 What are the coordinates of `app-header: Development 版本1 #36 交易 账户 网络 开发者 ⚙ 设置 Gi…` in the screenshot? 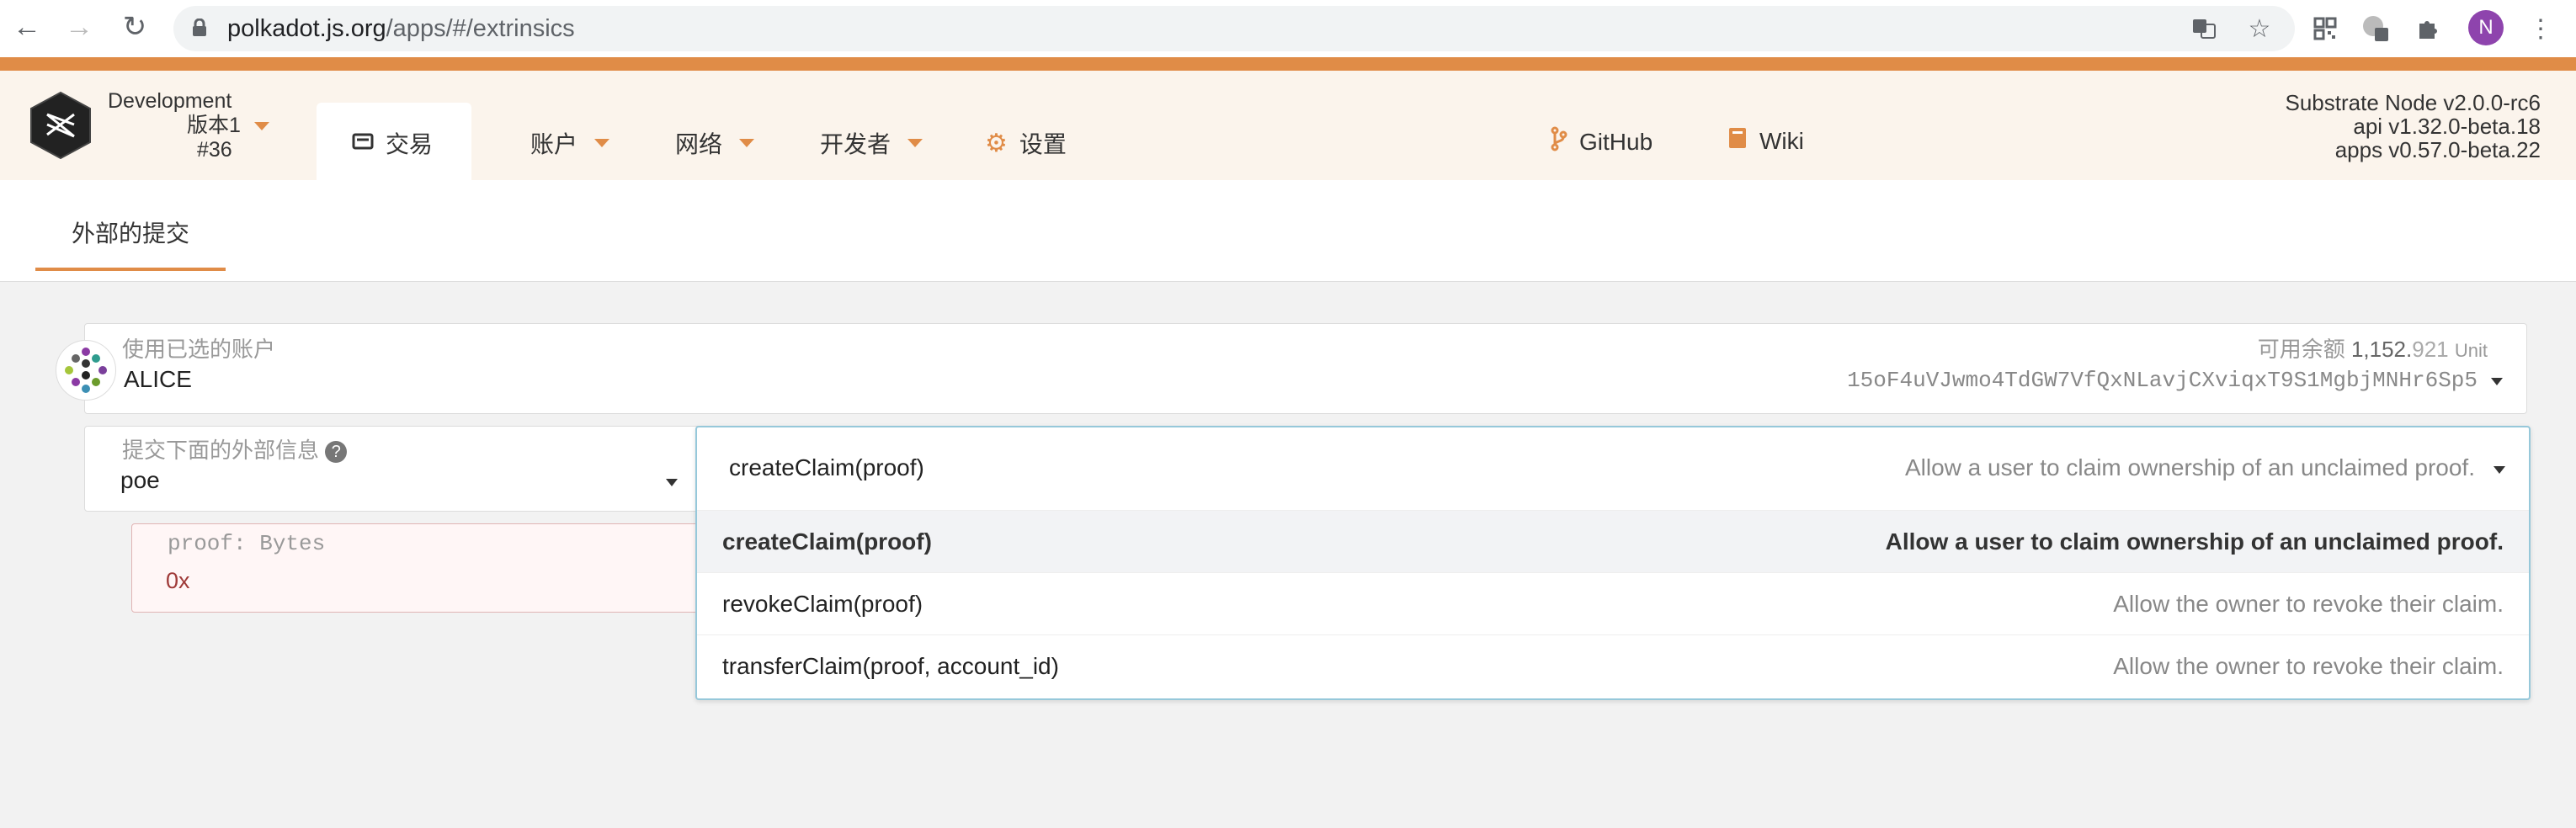 It's located at (1288, 125).